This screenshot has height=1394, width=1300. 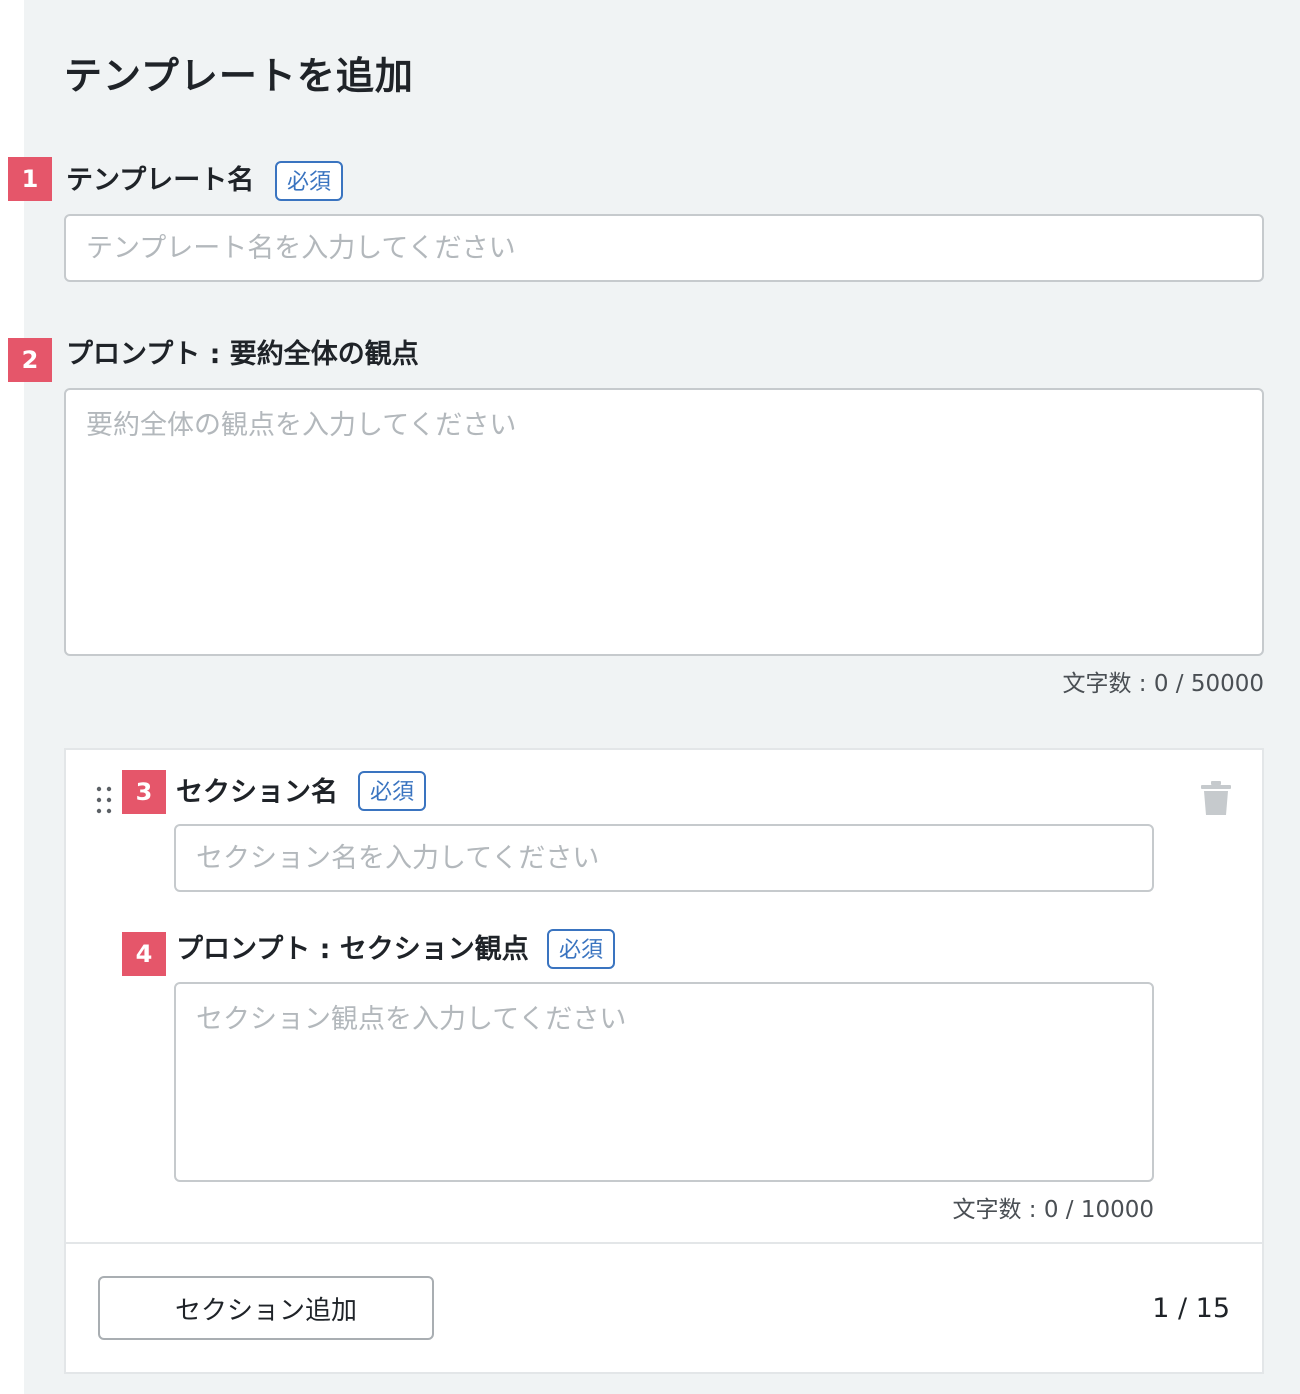 I want to click on add-section-button: セクション追加, so click(x=266, y=1308).